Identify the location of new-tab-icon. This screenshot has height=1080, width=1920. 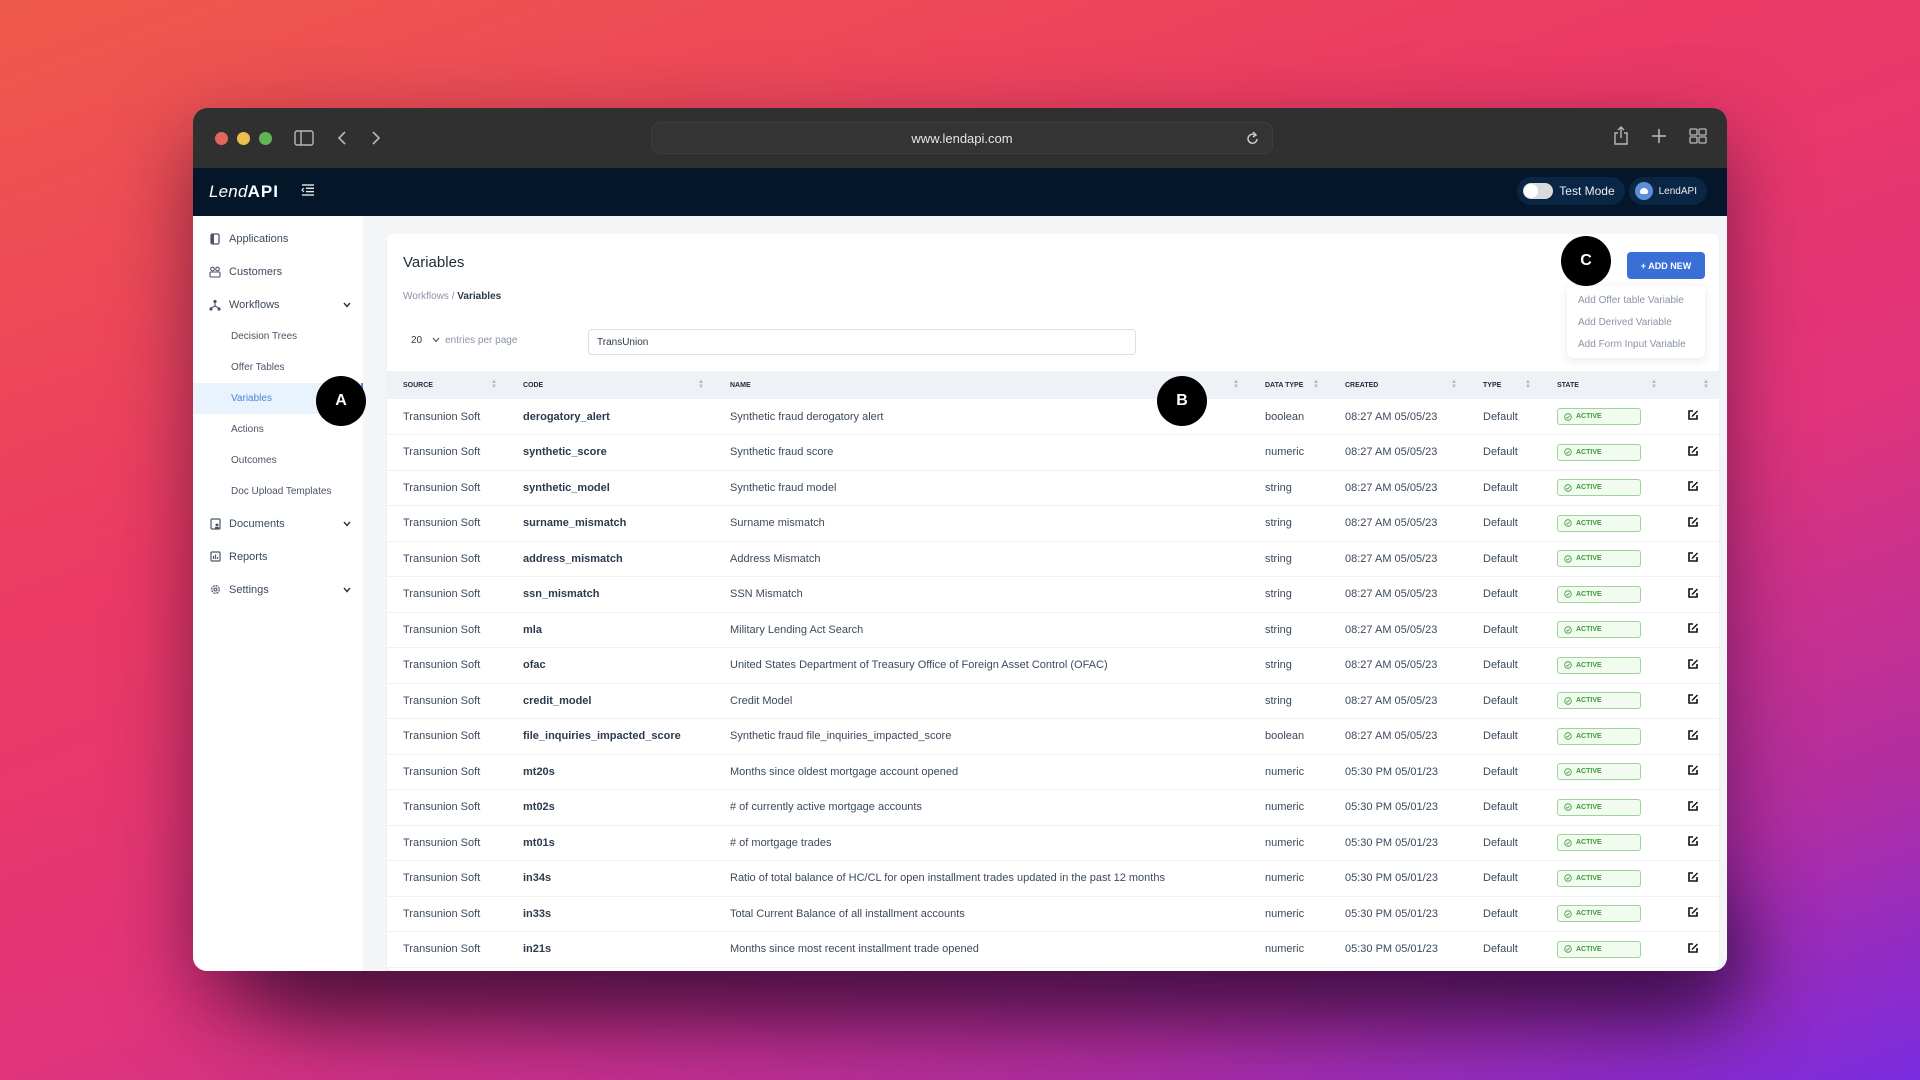
(1659, 138).